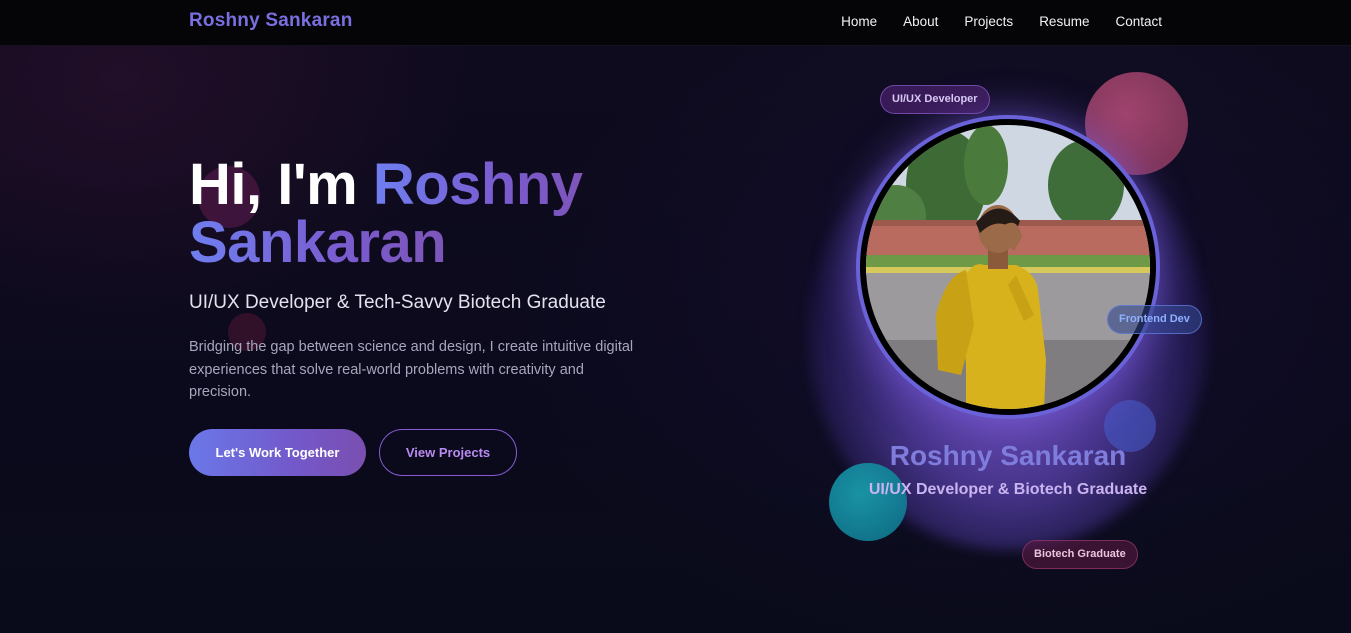  I want to click on tag-biotech-graduate: Biotech Graduate, so click(1080, 554).